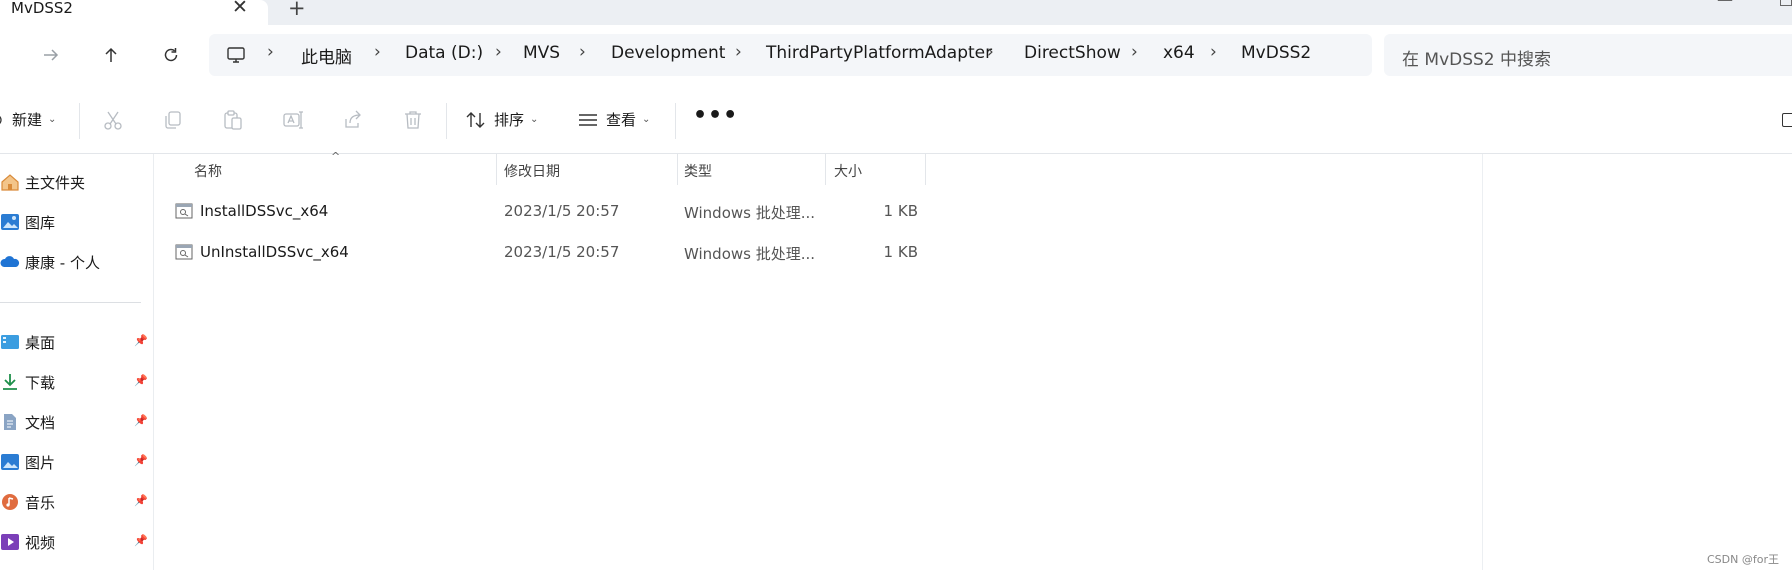 This screenshot has width=1792, height=570. I want to click on file-date: 2023/1/5 20:57, so click(562, 252).